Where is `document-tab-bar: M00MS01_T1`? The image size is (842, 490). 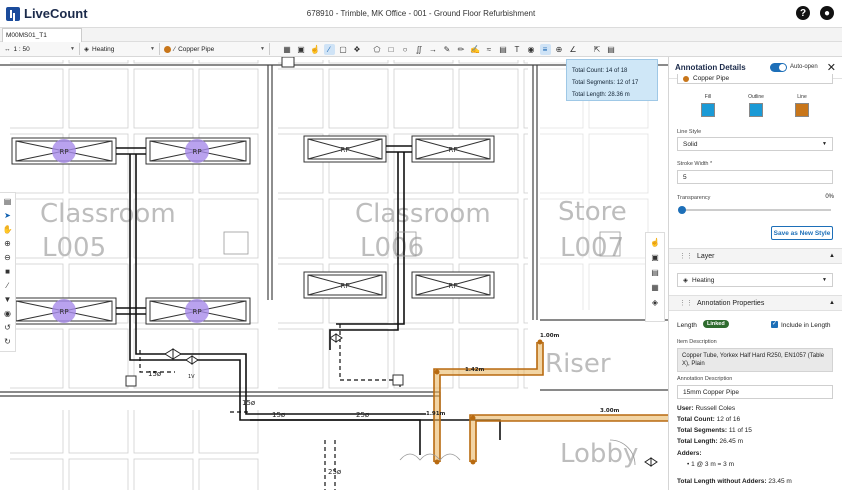 document-tab-bar: M00MS01_T1 is located at coordinates (421, 35).